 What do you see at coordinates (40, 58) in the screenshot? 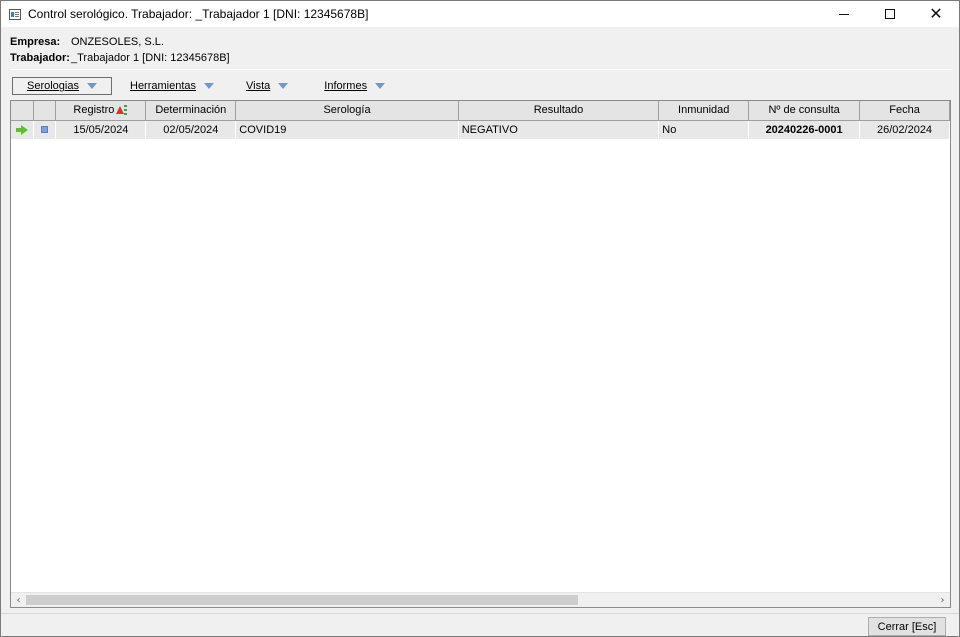
I see `worker-label: Trabajador:` at bounding box center [40, 58].